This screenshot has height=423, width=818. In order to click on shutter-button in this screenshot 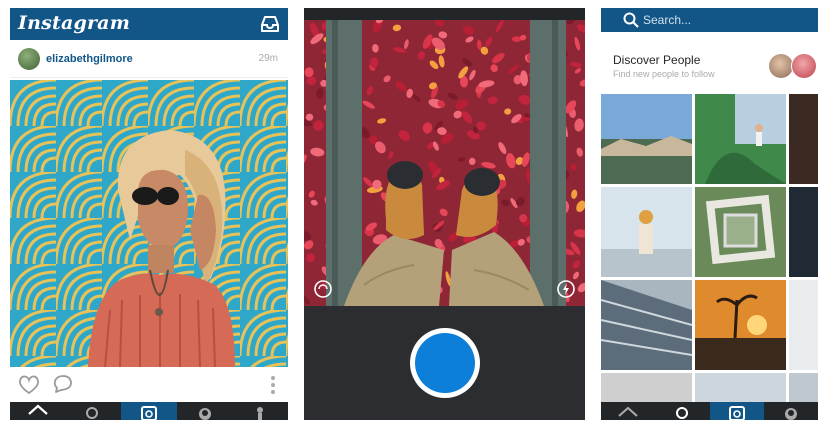, I will do `click(444, 363)`.